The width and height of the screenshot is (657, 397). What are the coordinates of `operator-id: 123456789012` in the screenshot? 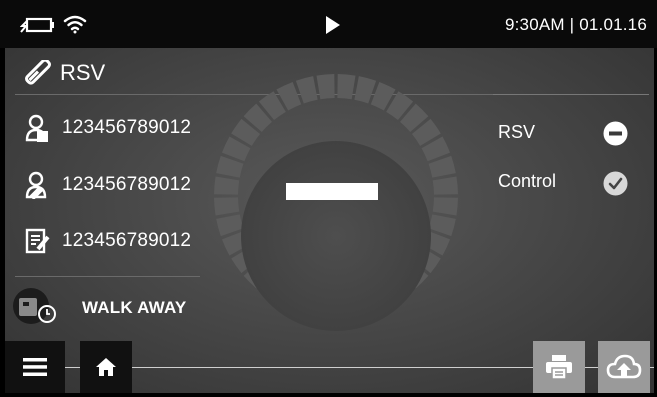 It's located at (127, 184).